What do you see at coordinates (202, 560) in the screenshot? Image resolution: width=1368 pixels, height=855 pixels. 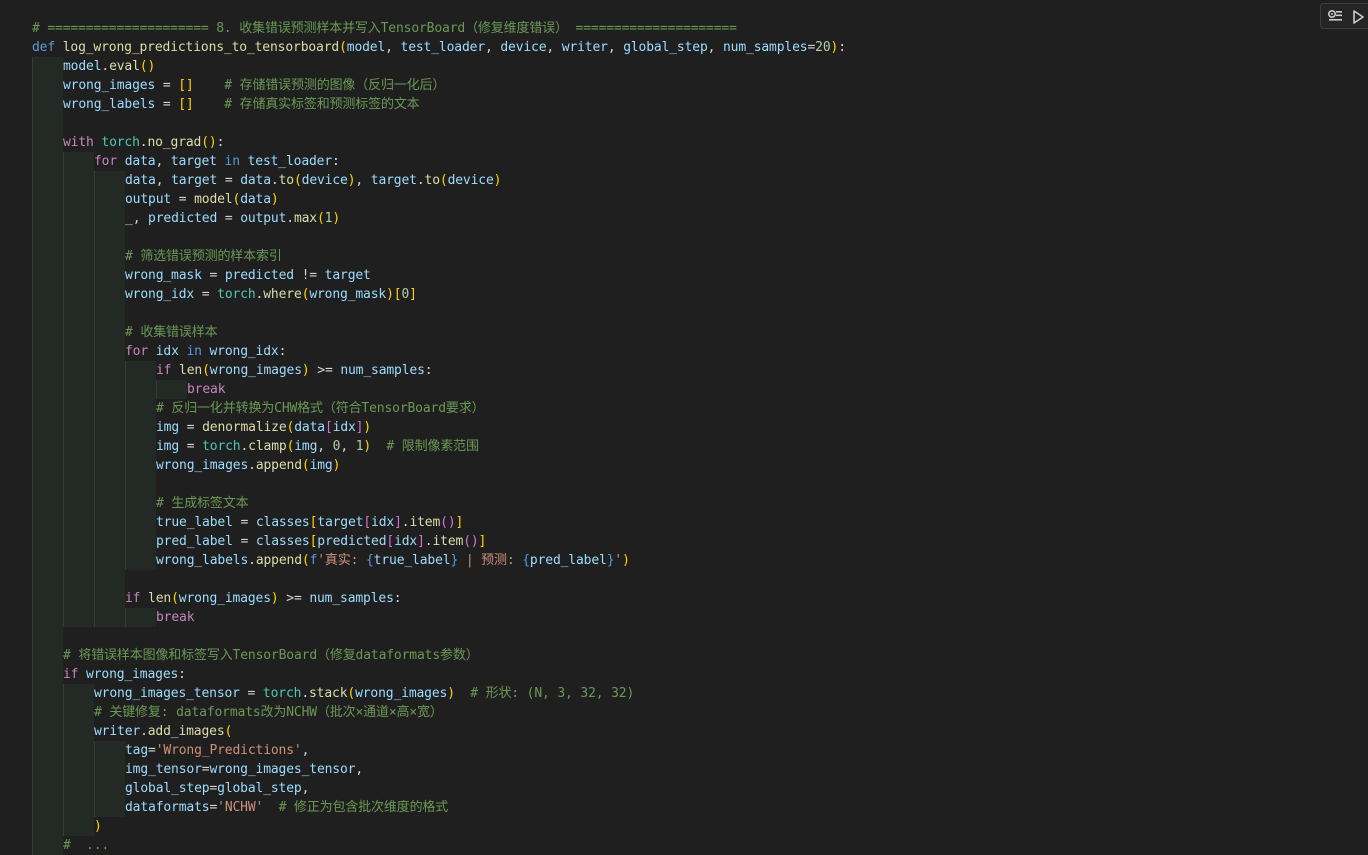 I see `code-token: wrong_labels` at bounding box center [202, 560].